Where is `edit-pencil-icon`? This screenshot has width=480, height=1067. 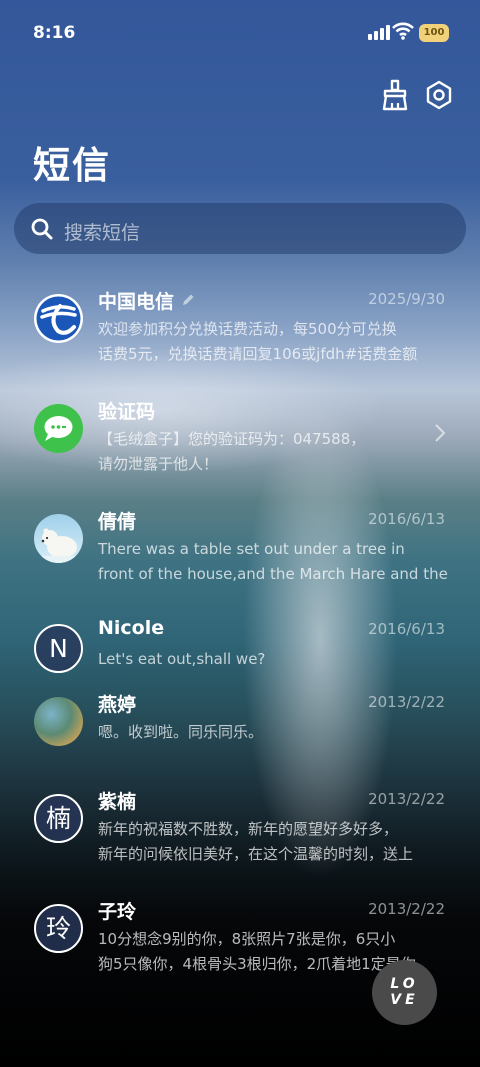 edit-pencil-icon is located at coordinates (188, 299).